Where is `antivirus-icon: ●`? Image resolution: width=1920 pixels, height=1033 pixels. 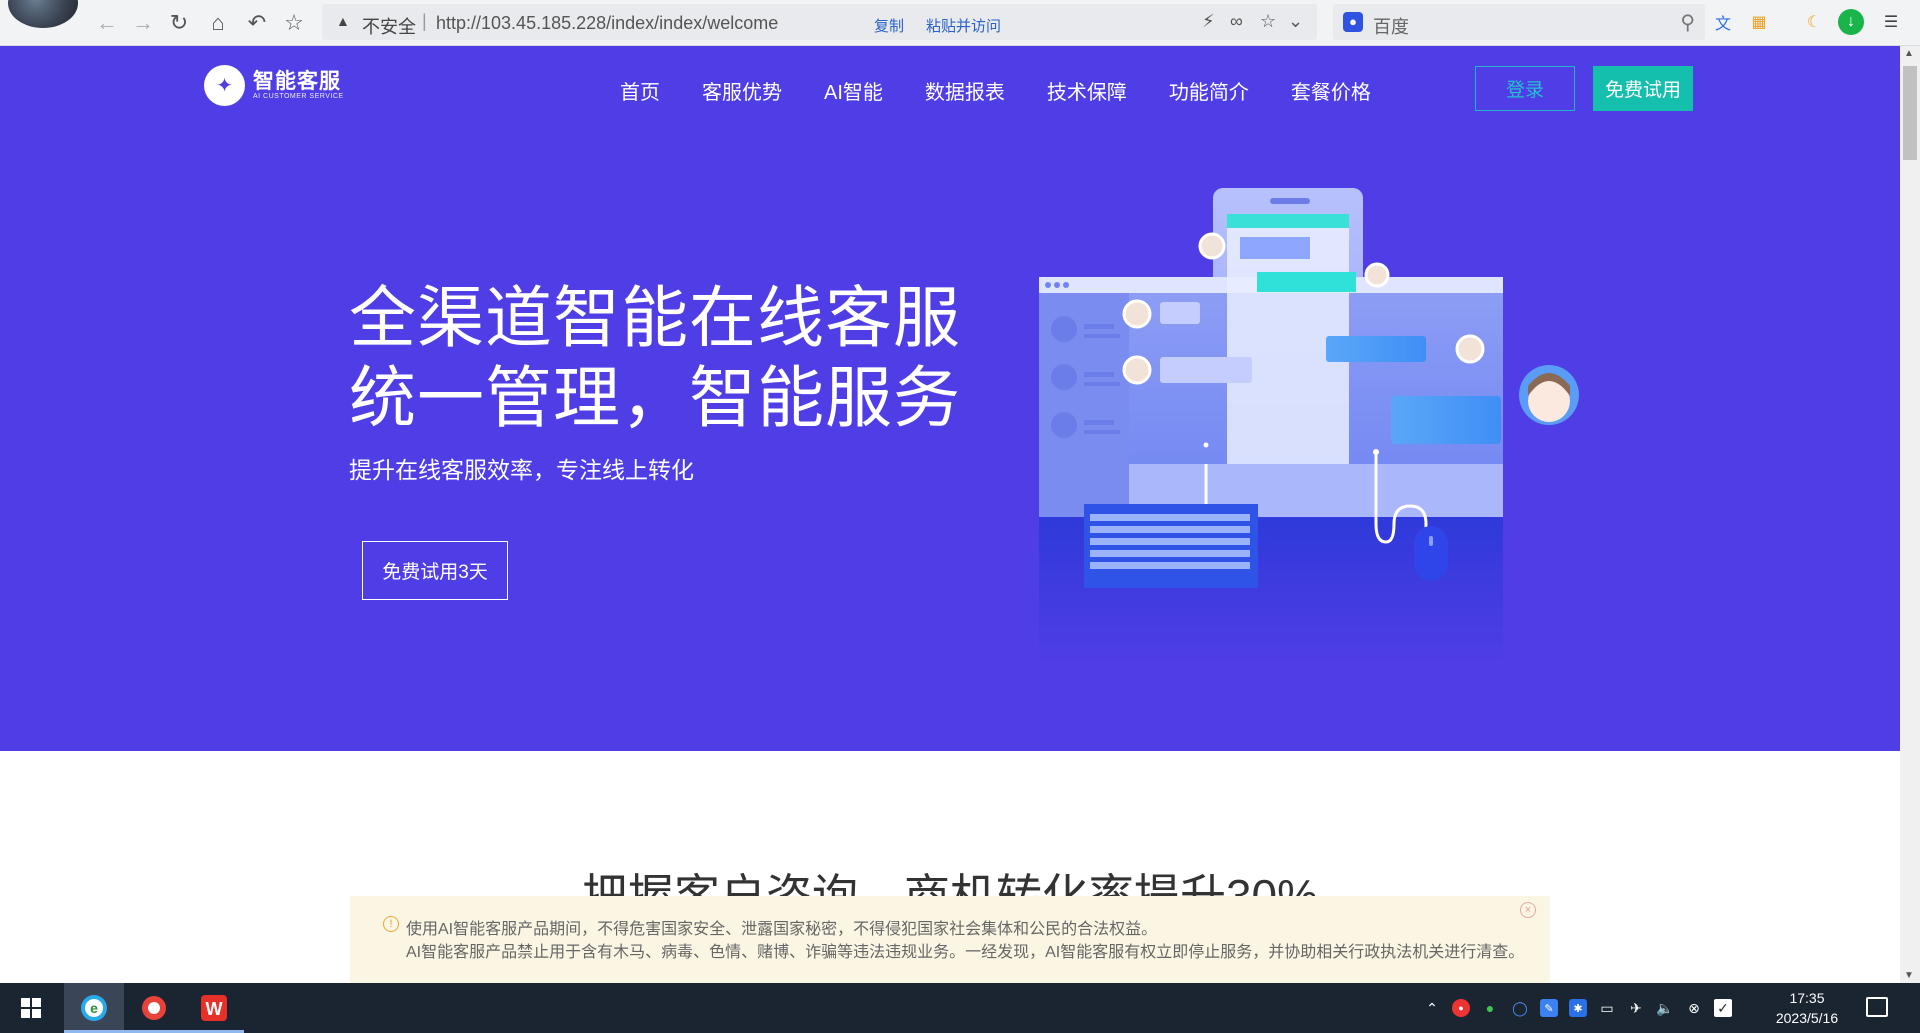 antivirus-icon: ● is located at coordinates (1461, 1008).